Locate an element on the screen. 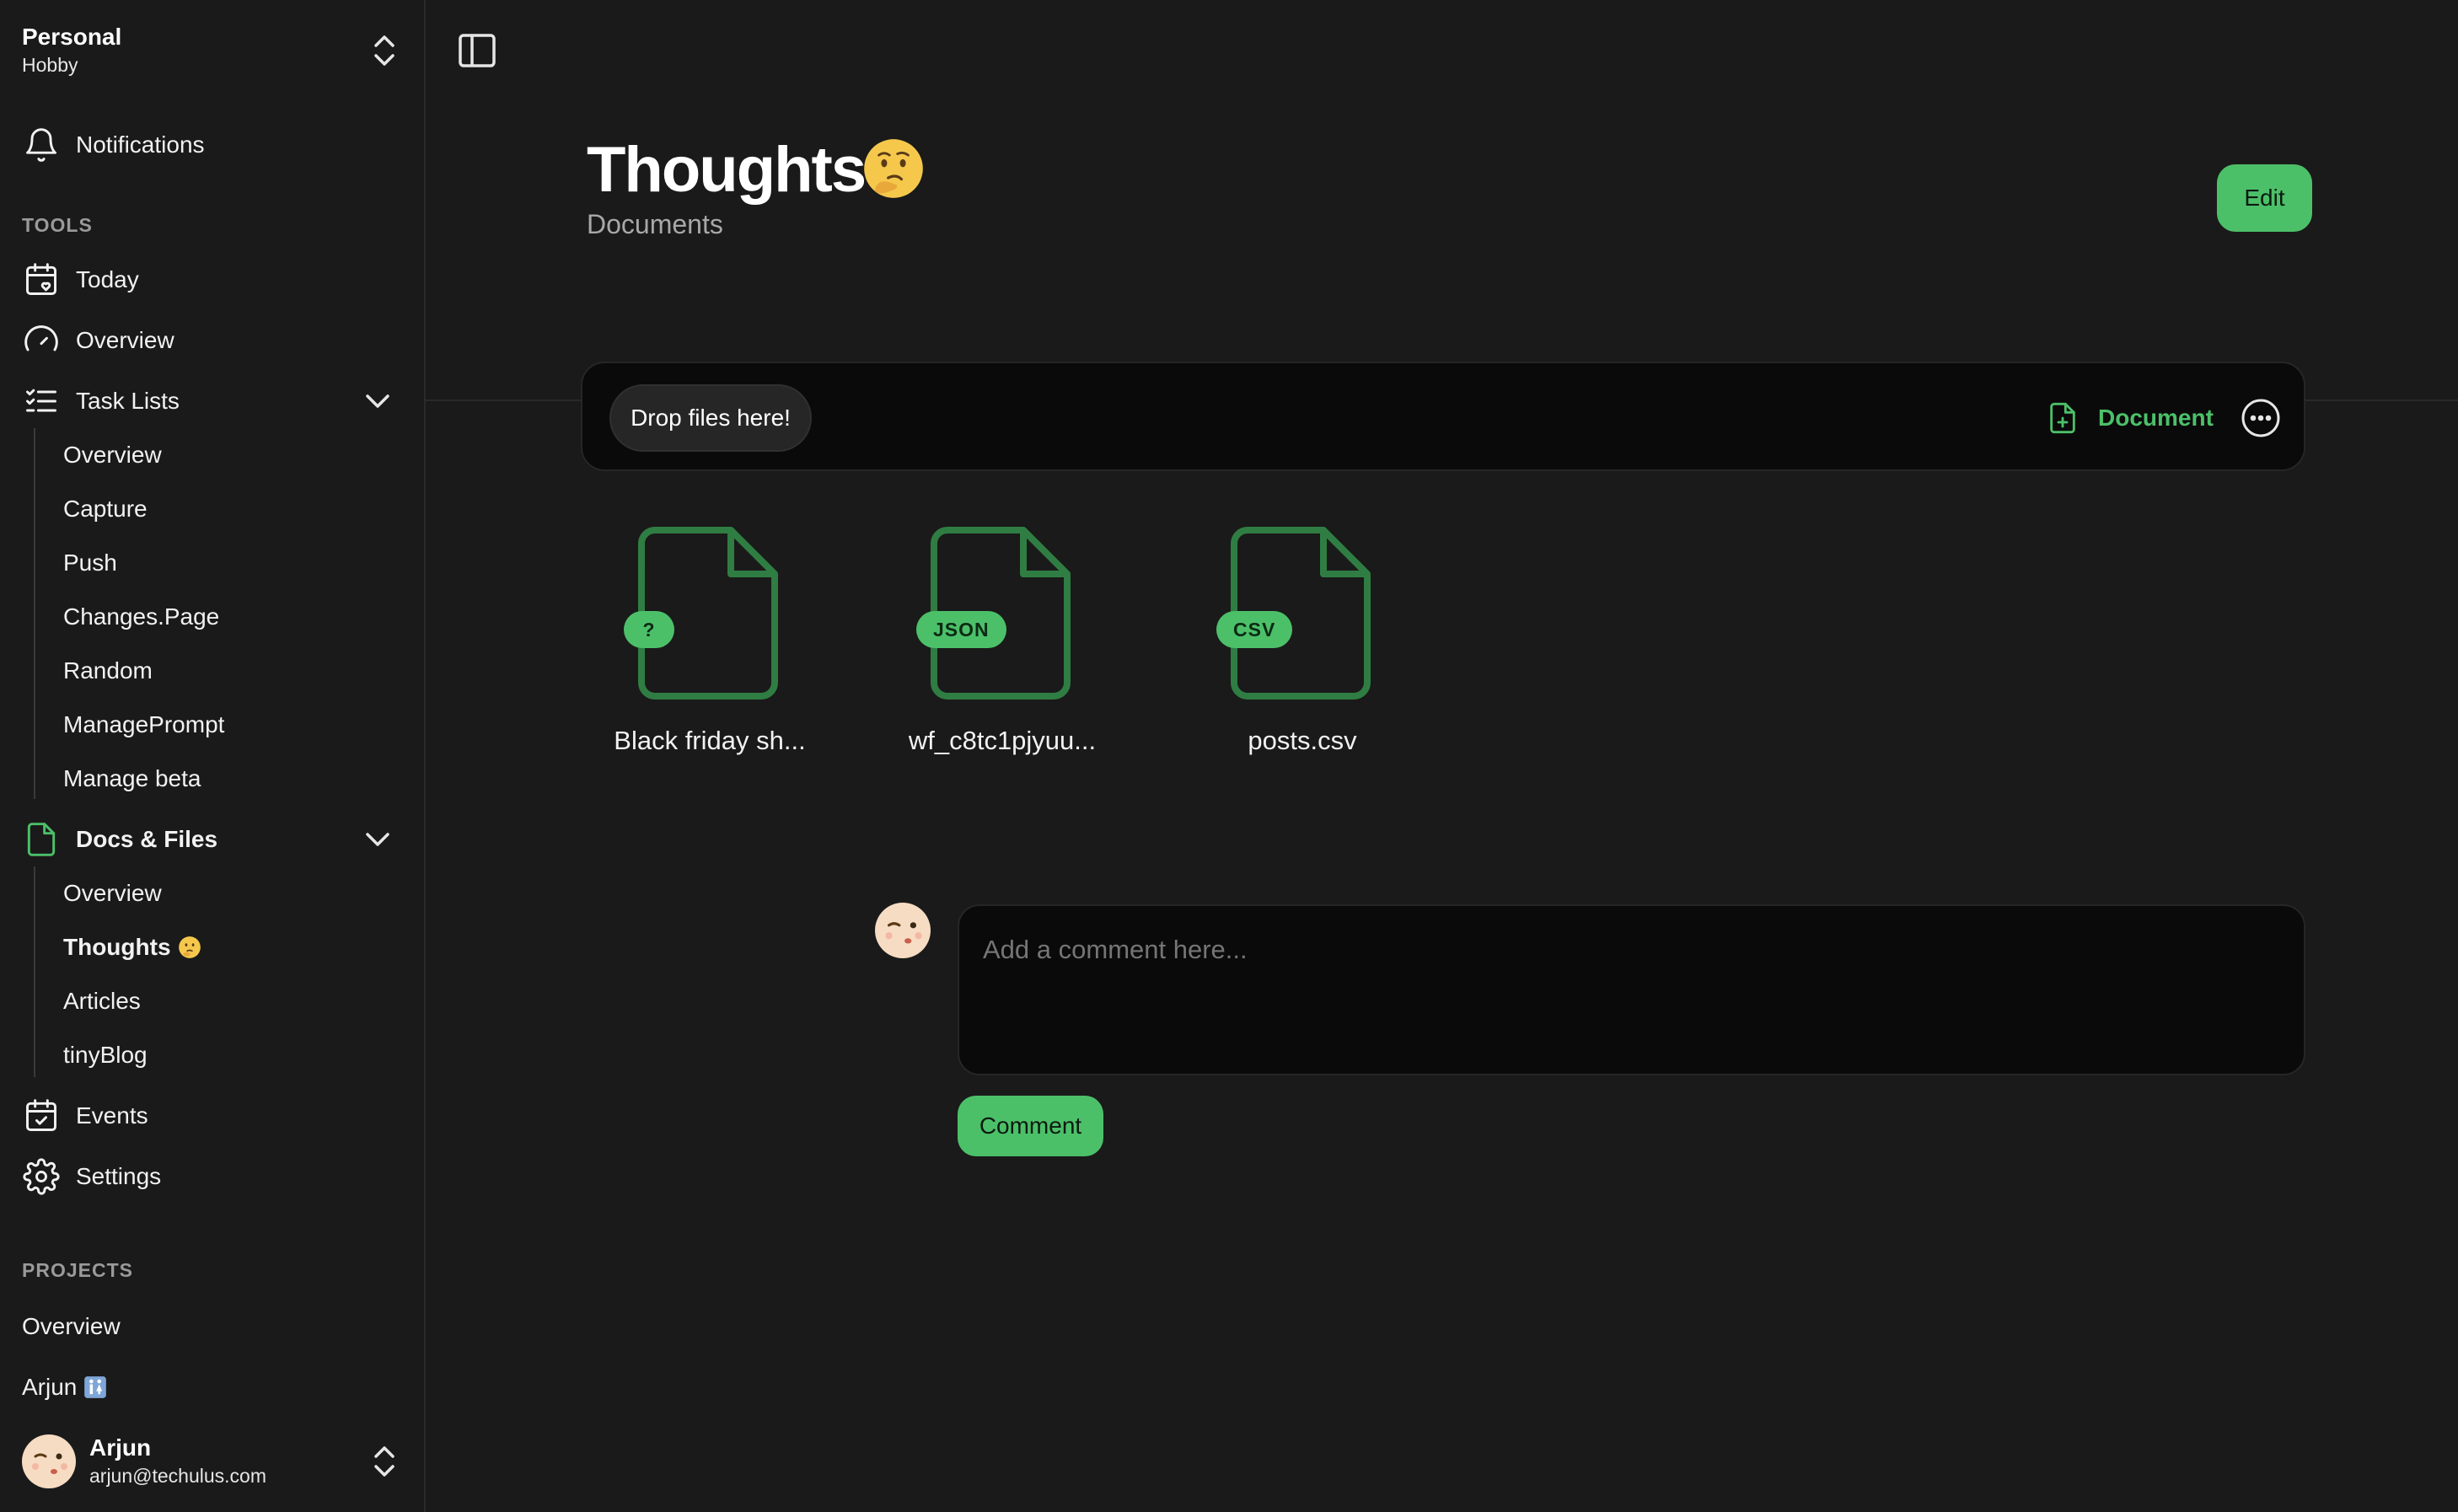 This screenshot has width=2458, height=1512. nav-task-lists: Task Lists is located at coordinates (101, 401).